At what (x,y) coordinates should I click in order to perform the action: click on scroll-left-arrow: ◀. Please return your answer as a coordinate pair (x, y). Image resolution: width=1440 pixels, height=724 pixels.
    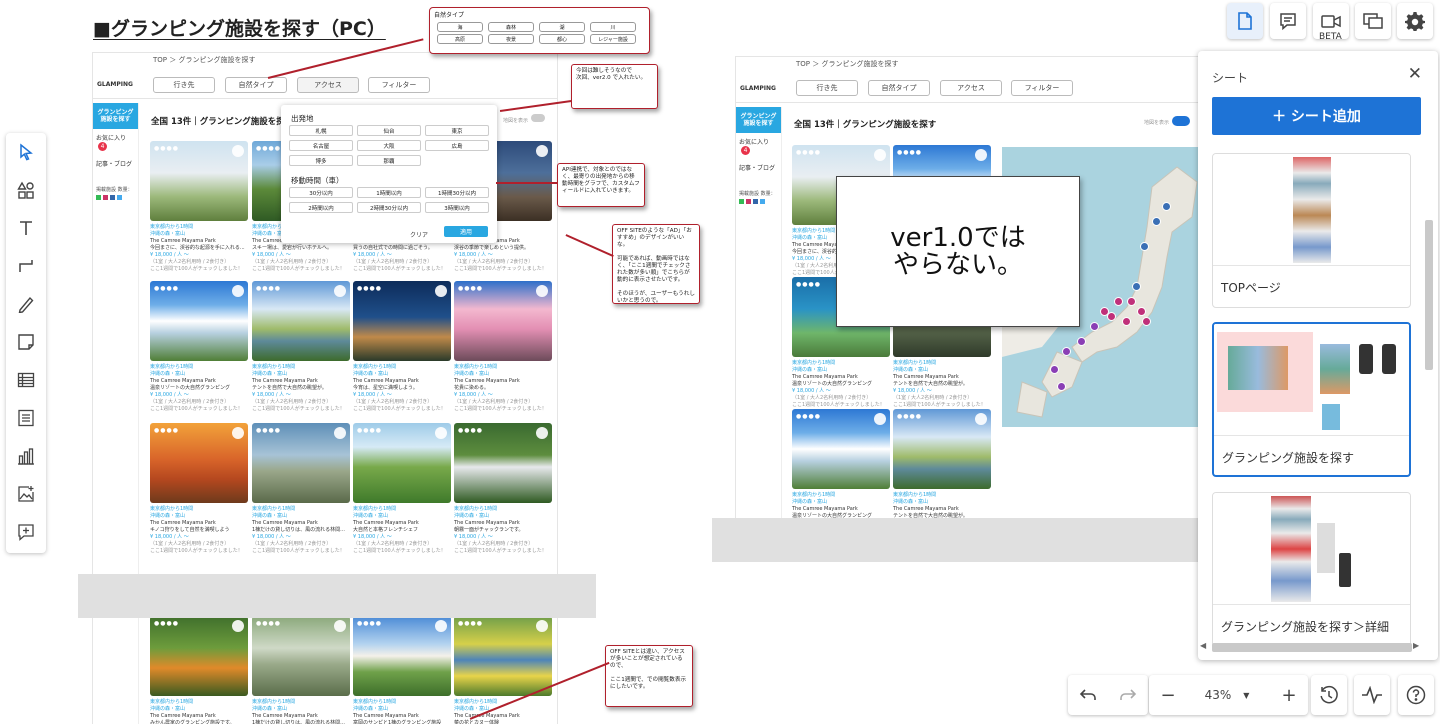
    Looking at the image, I should click on (1203, 645).